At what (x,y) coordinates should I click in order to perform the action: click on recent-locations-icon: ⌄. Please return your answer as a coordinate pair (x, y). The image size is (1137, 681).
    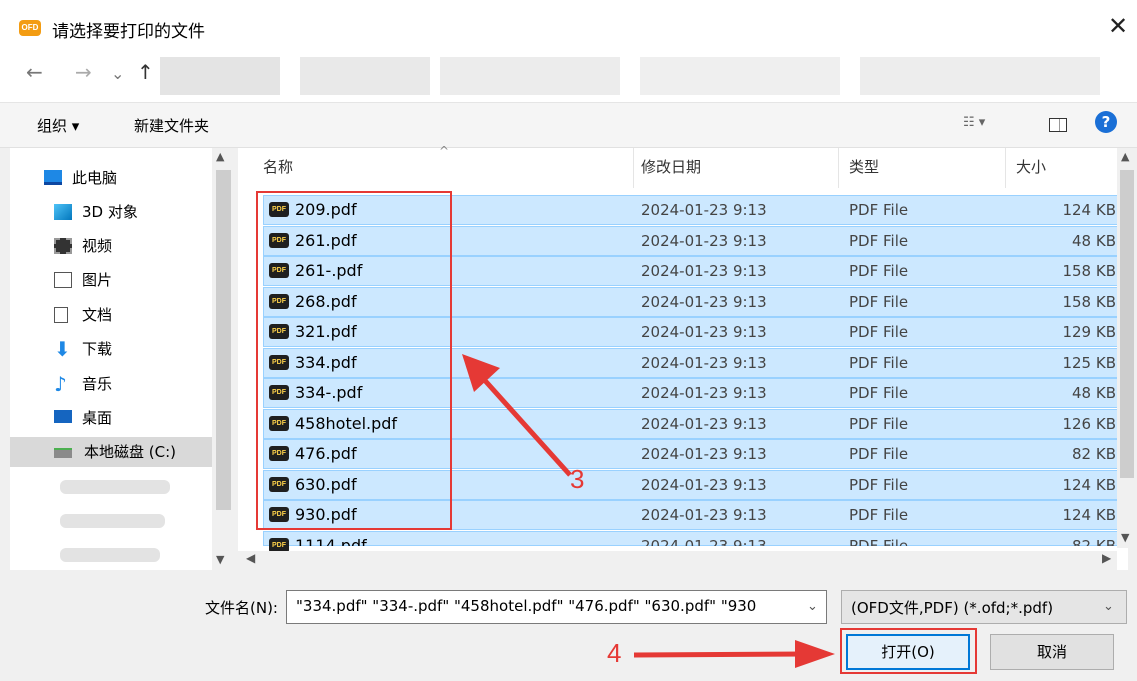
    Looking at the image, I should click on (117, 73).